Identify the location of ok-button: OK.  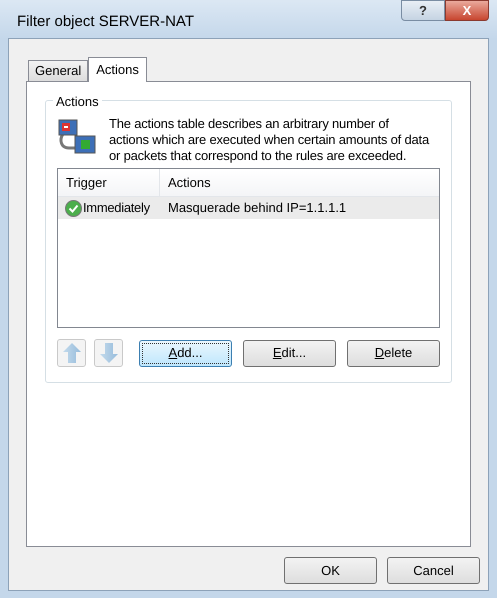
(330, 570).